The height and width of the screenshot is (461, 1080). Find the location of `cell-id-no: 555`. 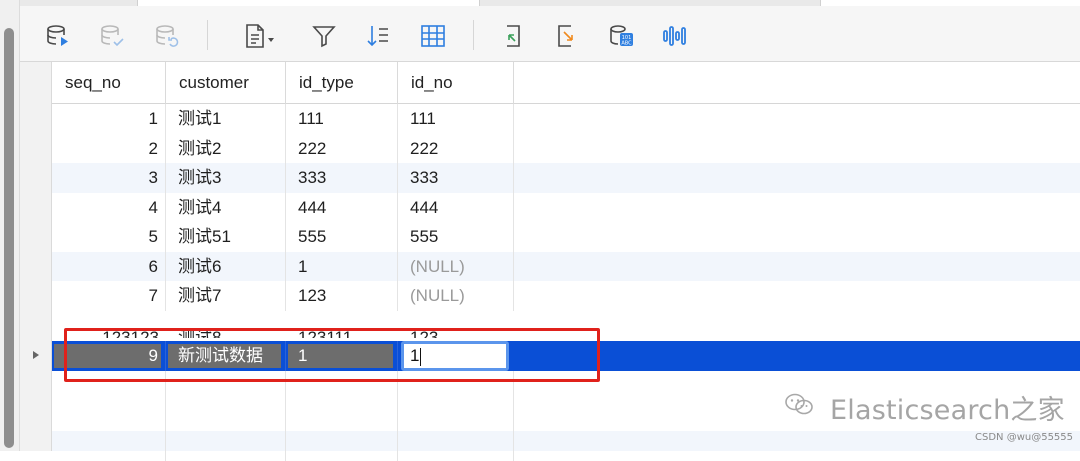

cell-id-no: 555 is located at coordinates (456, 237).